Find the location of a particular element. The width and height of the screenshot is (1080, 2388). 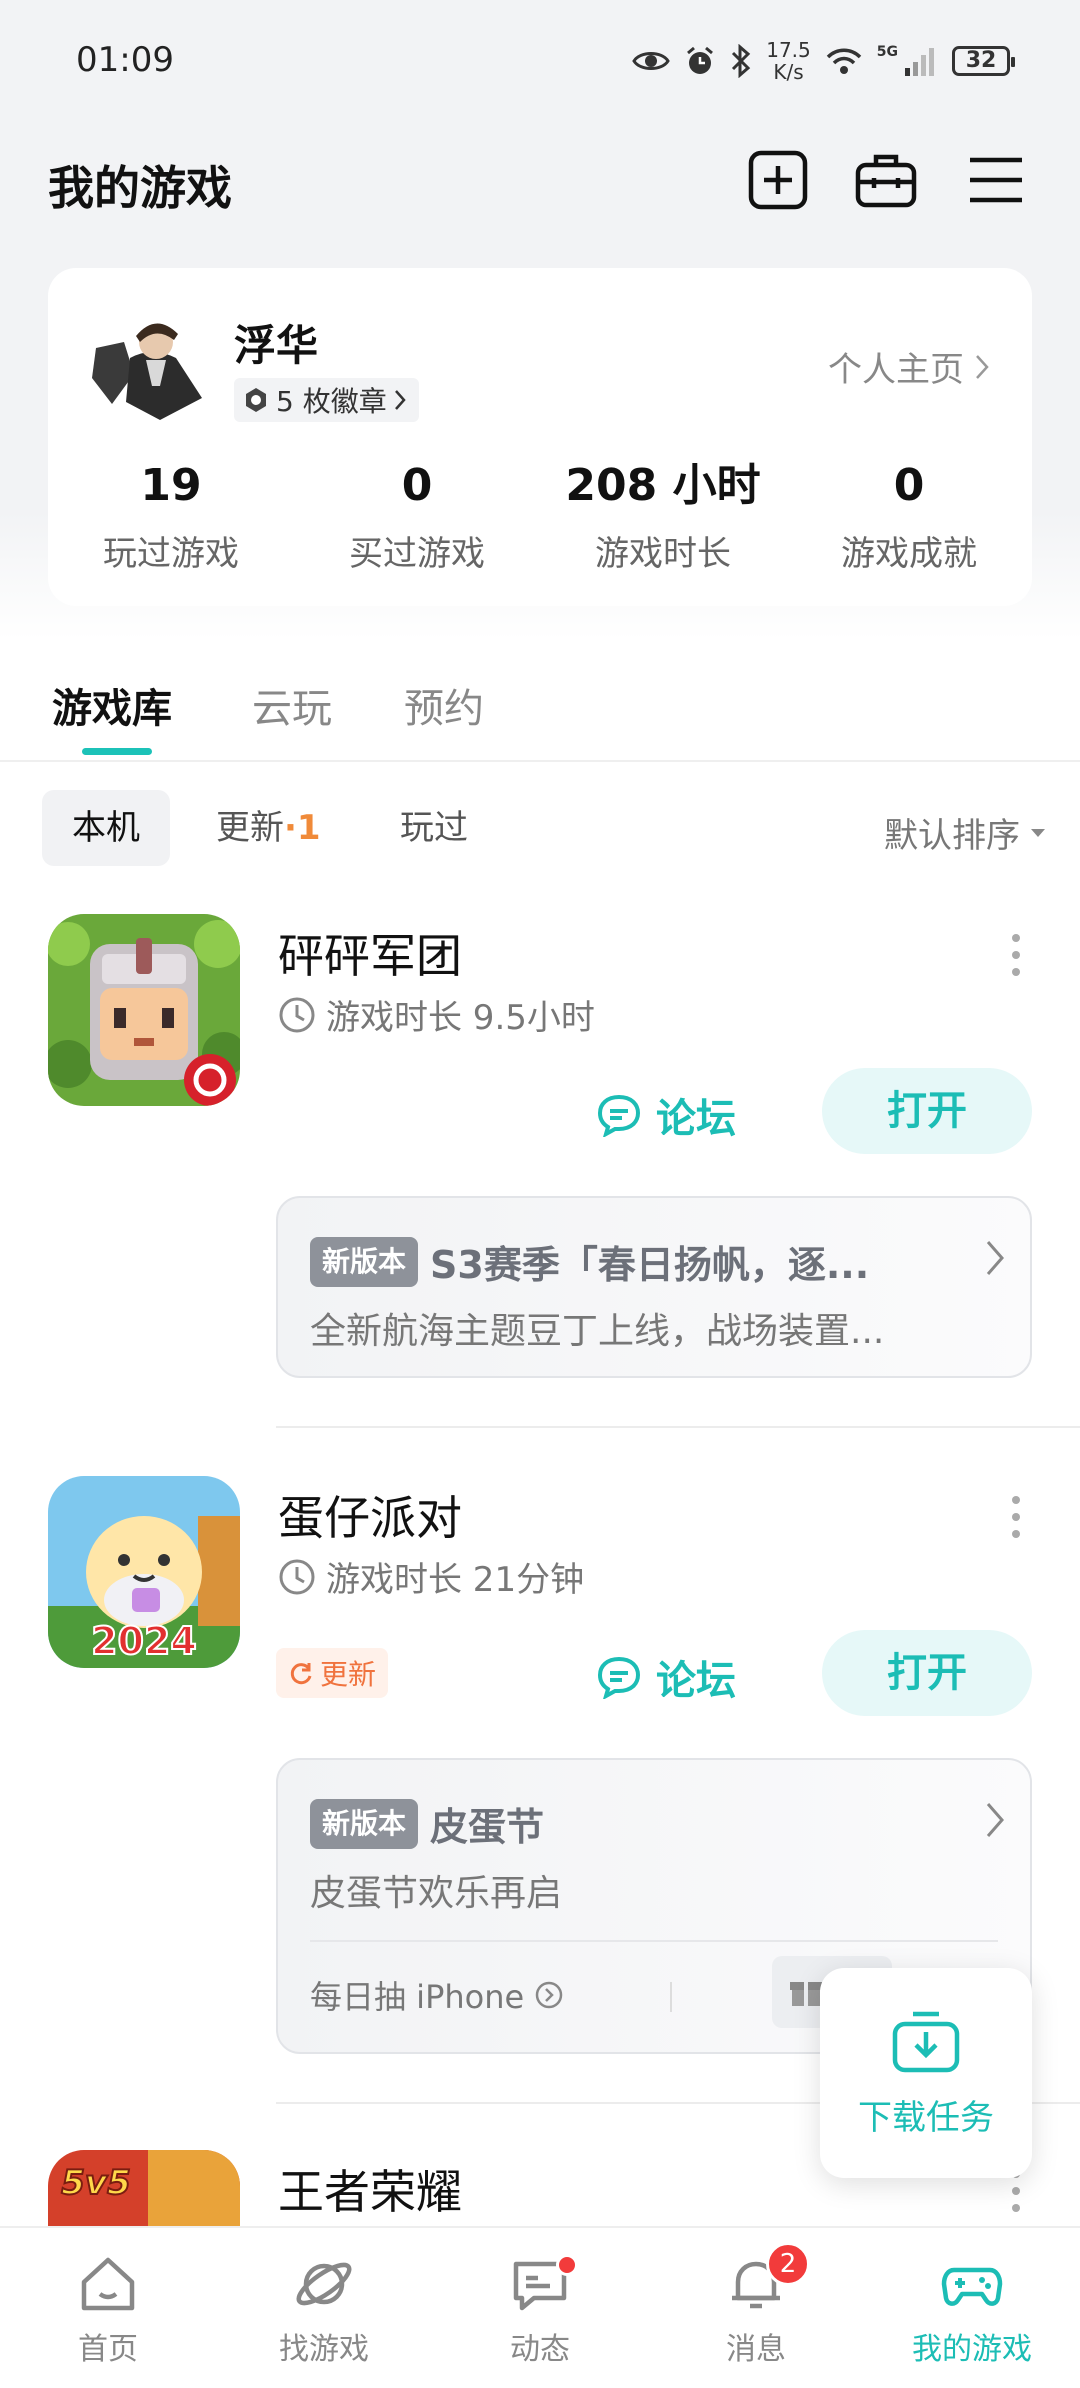

signal-icon is located at coordinates (919, 62).